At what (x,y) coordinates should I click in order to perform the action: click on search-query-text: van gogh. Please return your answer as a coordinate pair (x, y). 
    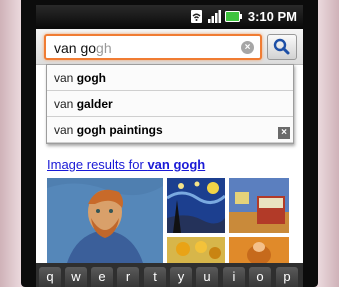
    Looking at the image, I should click on (83, 48).